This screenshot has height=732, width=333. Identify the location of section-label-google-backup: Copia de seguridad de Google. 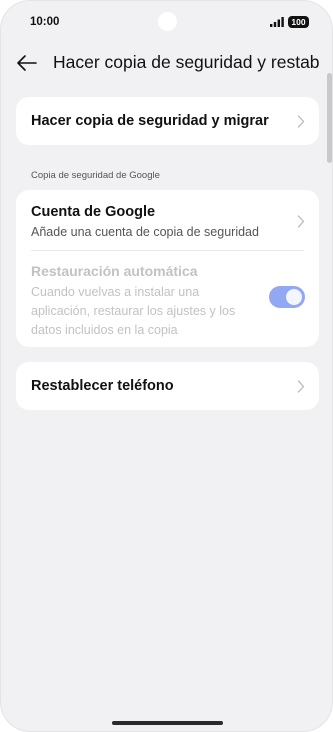
(95, 175).